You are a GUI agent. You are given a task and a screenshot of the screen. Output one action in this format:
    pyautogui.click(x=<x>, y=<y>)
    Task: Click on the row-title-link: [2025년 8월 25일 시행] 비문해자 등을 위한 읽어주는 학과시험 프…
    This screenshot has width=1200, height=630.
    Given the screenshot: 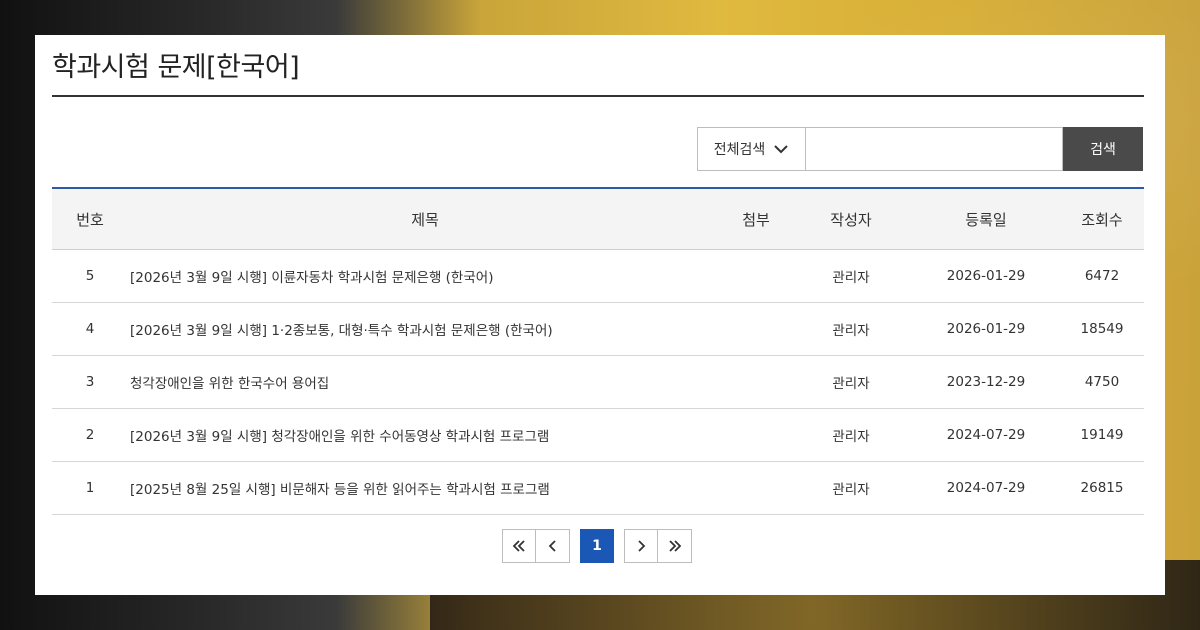 What is the action you would take?
    pyautogui.click(x=425, y=488)
    